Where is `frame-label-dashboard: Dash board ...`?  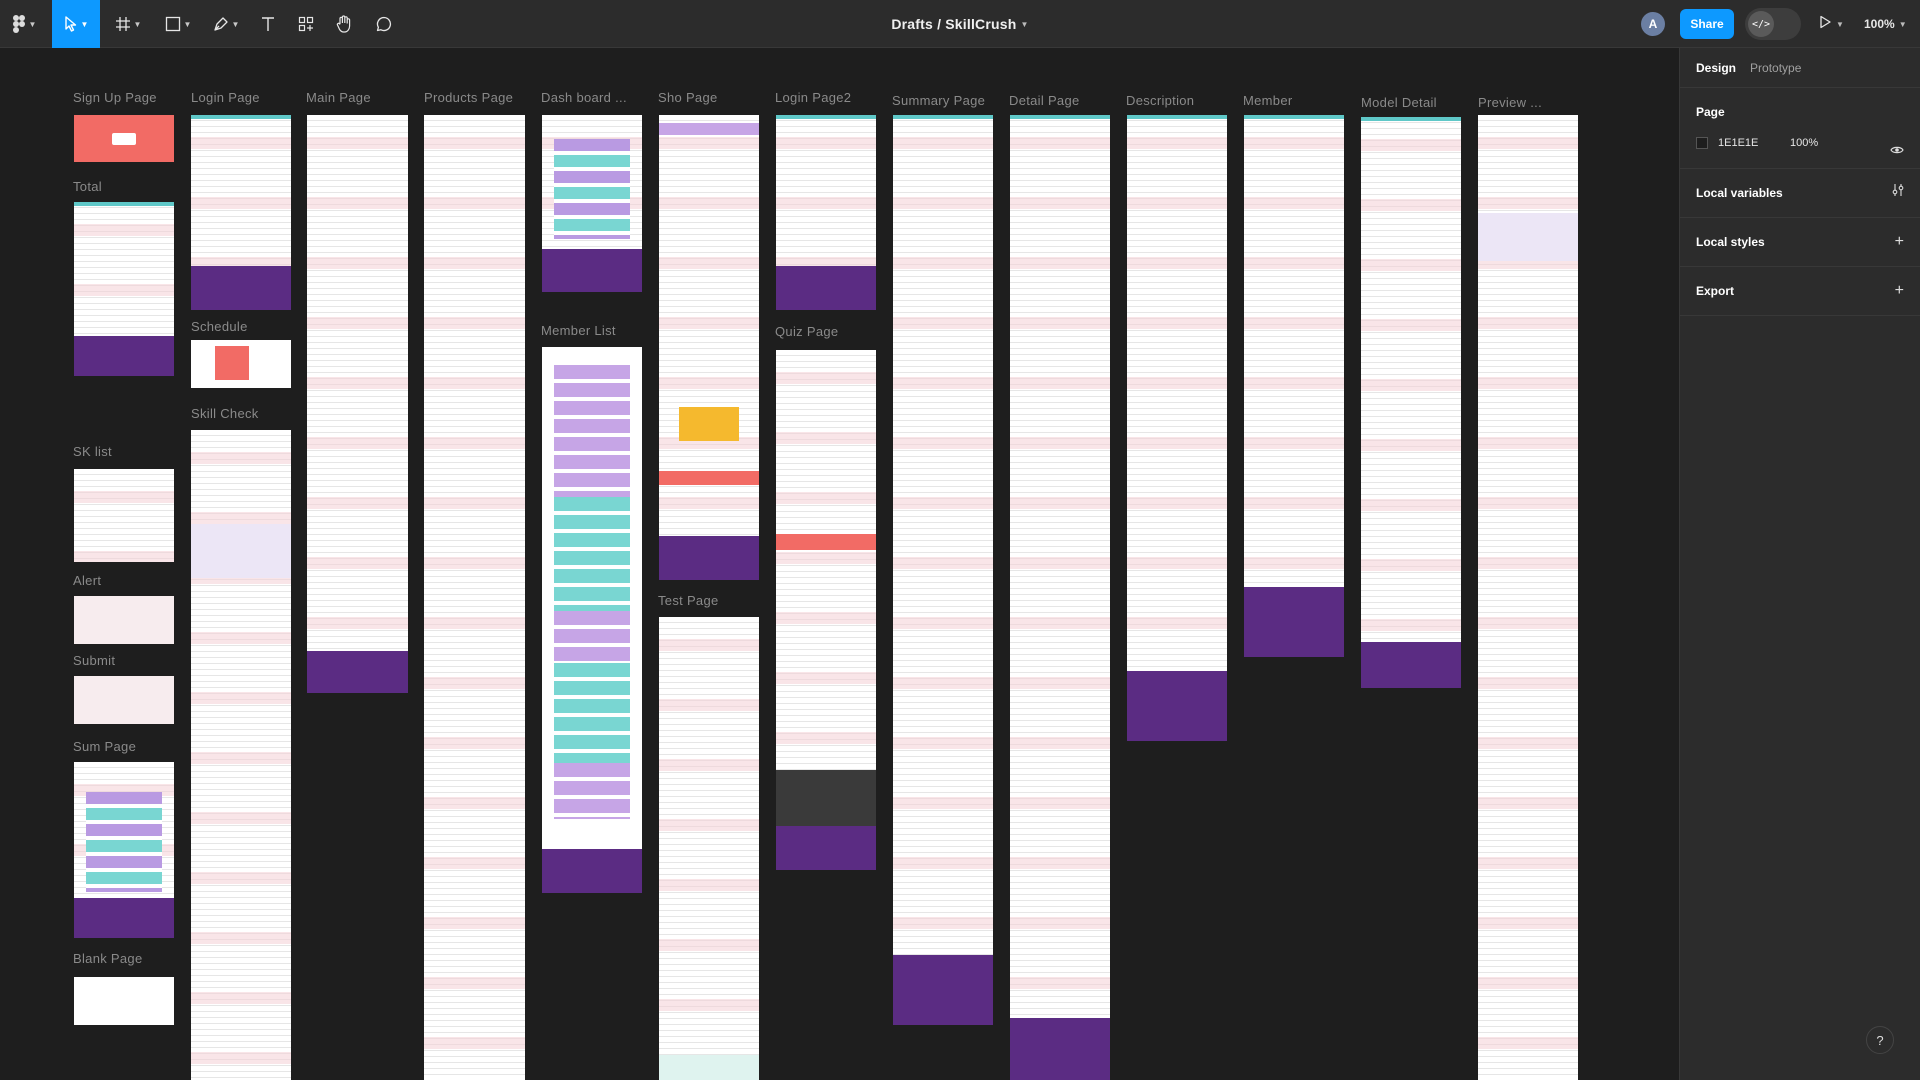 frame-label-dashboard: Dash board ... is located at coordinates (584, 97).